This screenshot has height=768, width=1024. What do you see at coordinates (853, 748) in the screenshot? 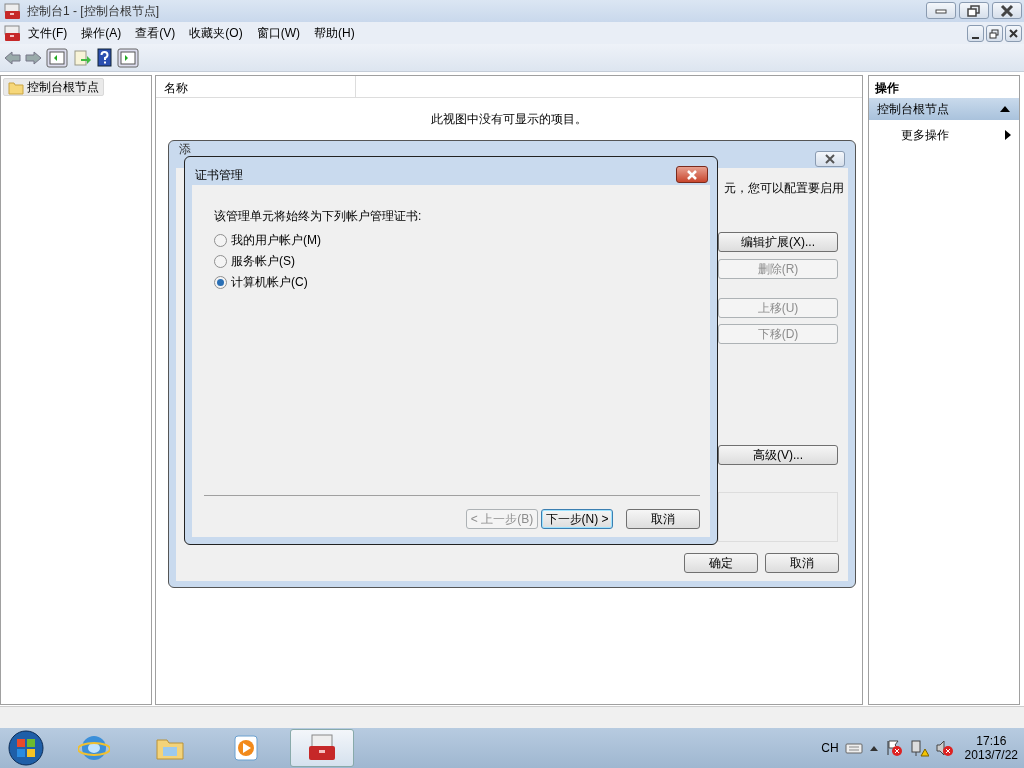
I see `keyboard-icon` at bounding box center [853, 748].